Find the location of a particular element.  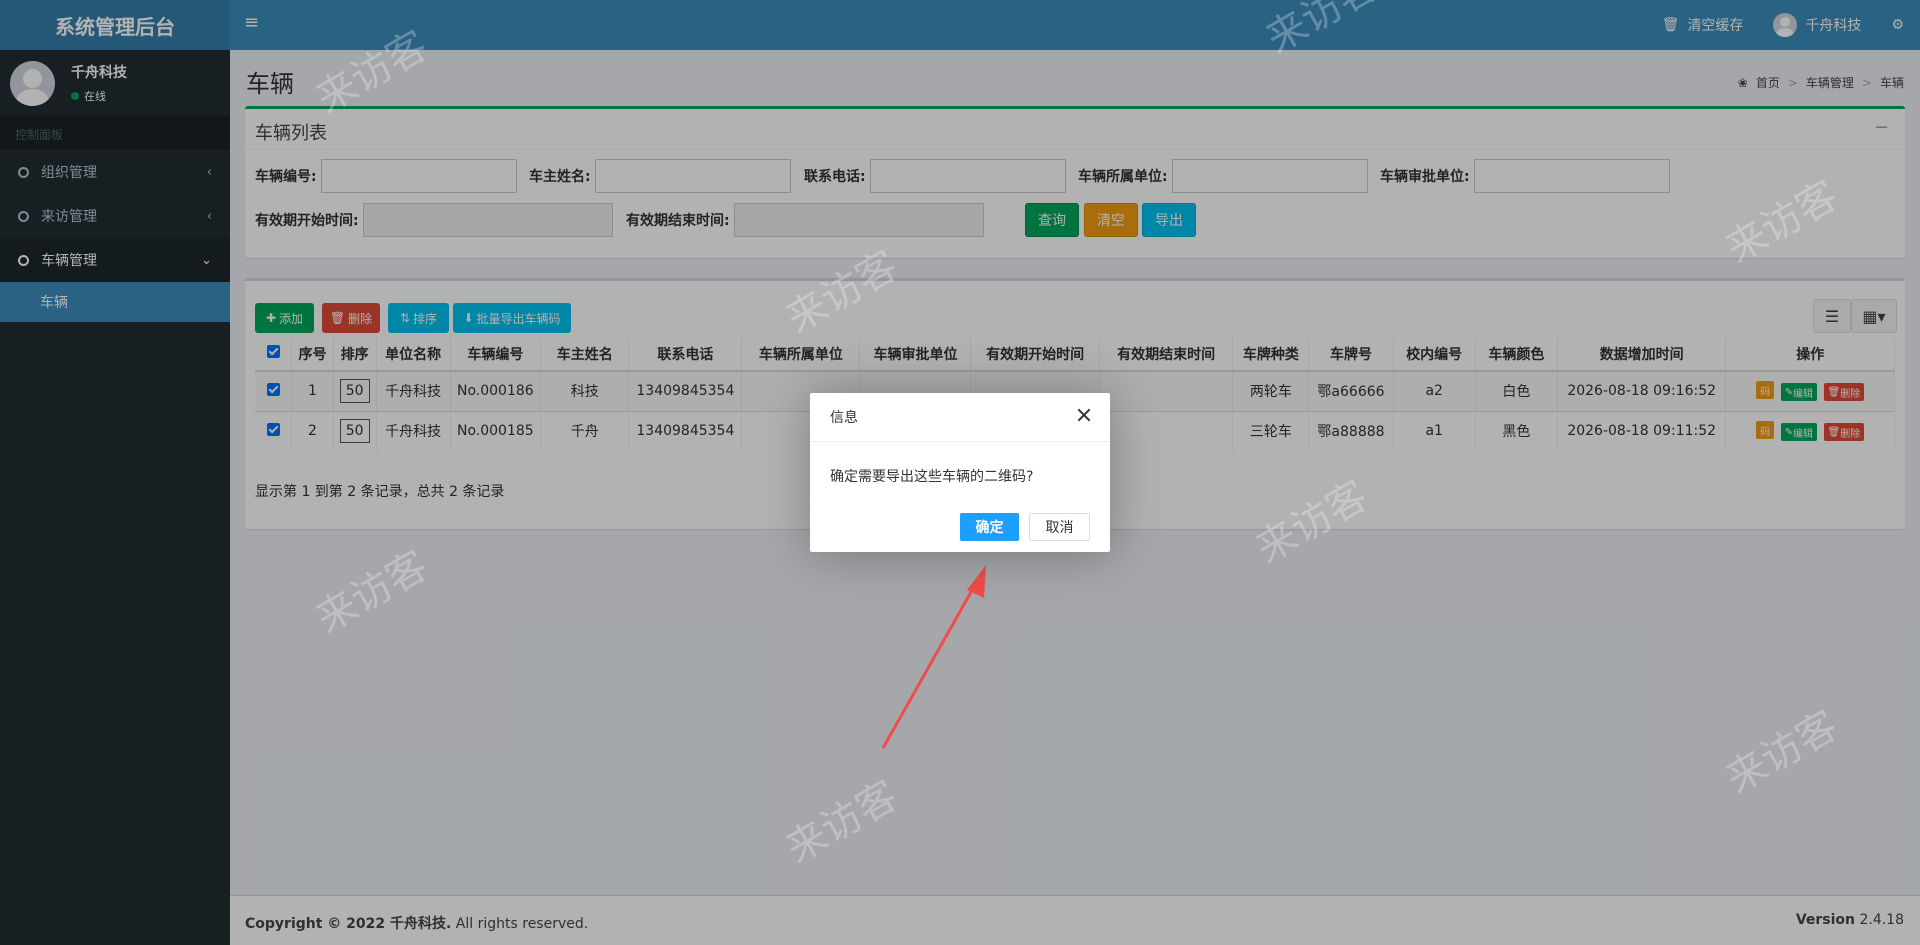

dialog-title: 信息 is located at coordinates (960, 417).